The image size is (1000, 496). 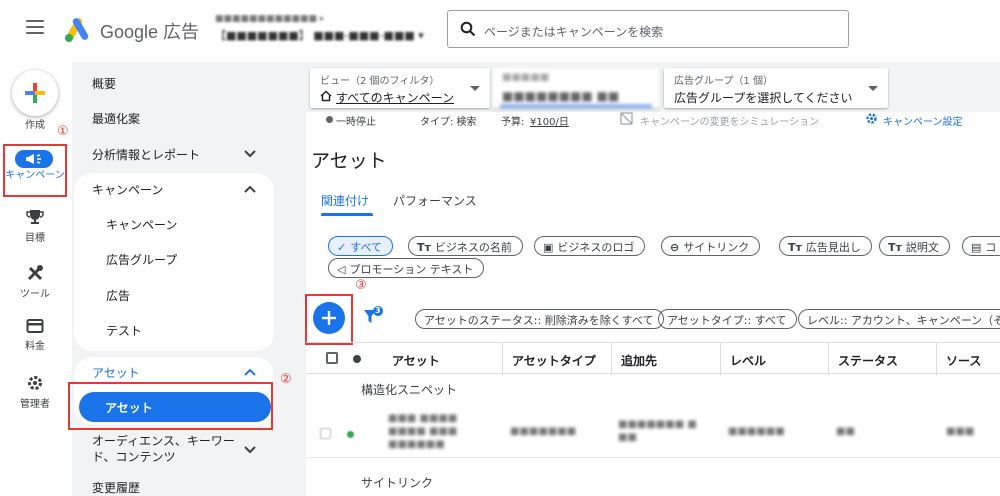 What do you see at coordinates (596, 247) in the screenshot?
I see `chip-business-logo-label: ビジネスのロゴ` at bounding box center [596, 247].